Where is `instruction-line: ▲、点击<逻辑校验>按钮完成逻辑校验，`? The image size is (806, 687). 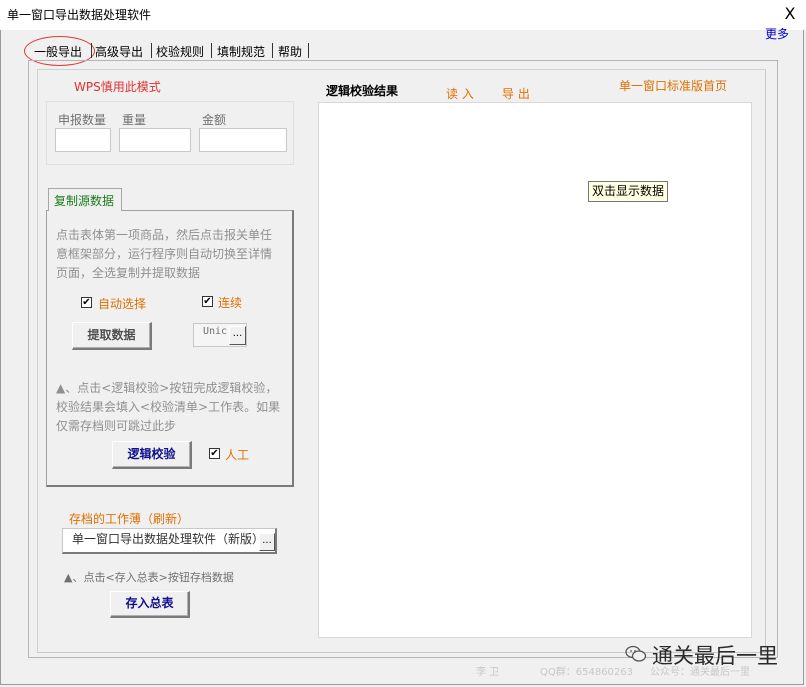 instruction-line: ▲、点击<逻辑校验>按钮完成逻辑校验， is located at coordinates (167, 388).